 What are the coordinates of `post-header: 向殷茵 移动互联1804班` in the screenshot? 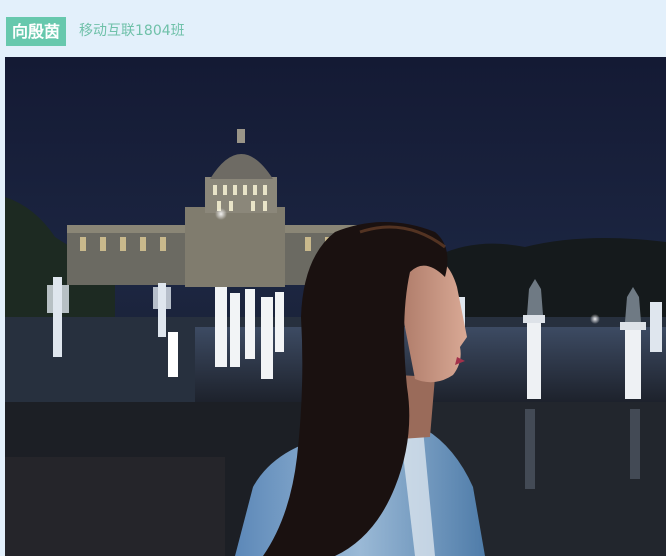 It's located at (333, 28).